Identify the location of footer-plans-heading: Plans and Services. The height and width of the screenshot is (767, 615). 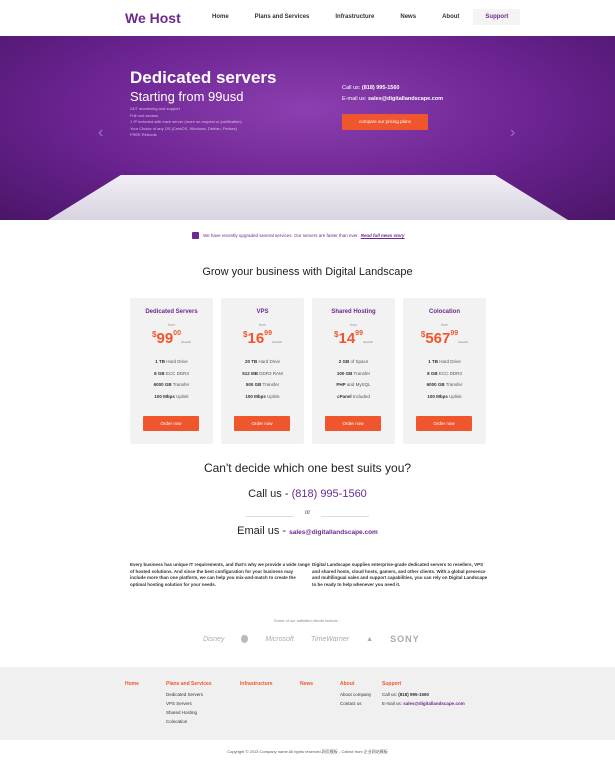
(189, 684).